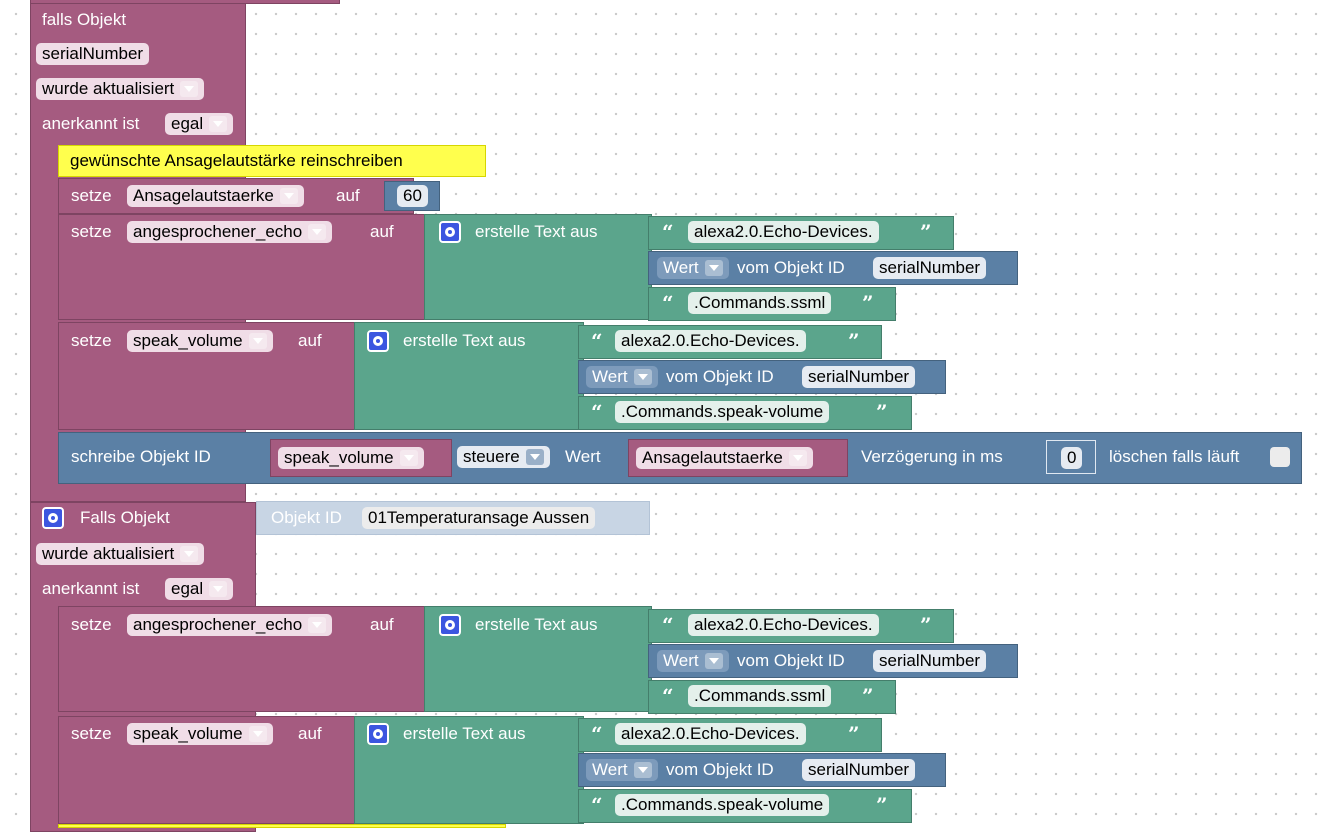 The image size is (1328, 832). What do you see at coordinates (932, 456) in the screenshot?
I see `delay-label: Verzögerung in ms` at bounding box center [932, 456].